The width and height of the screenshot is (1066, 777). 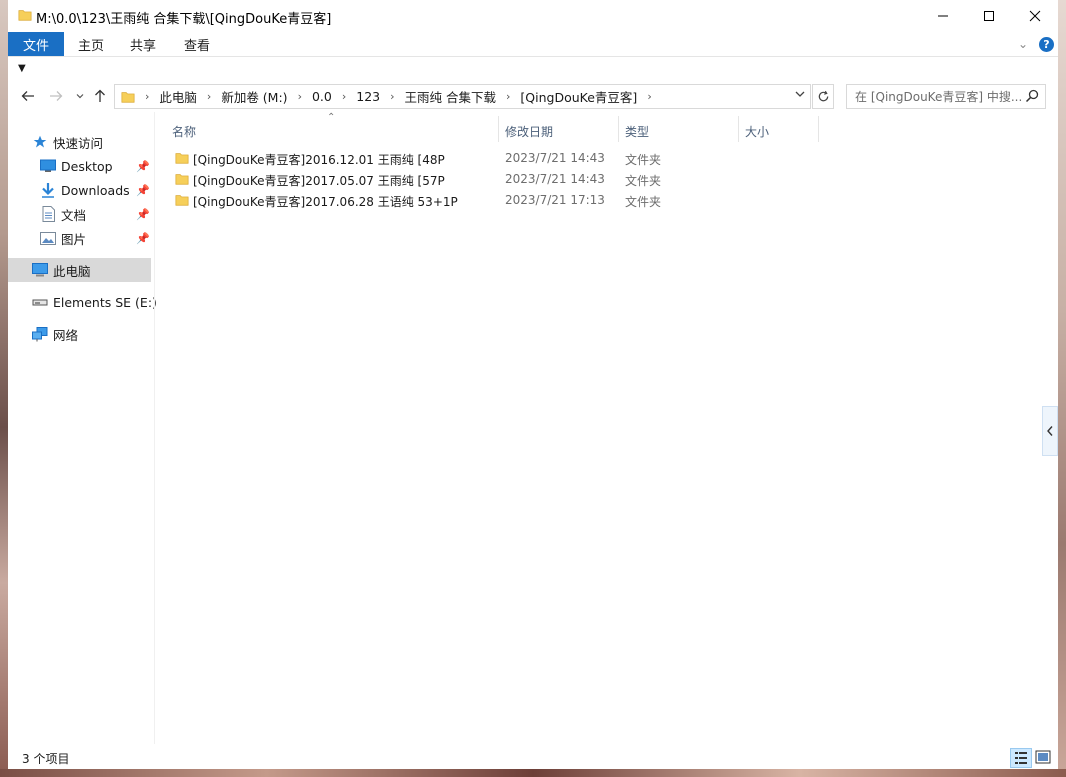 What do you see at coordinates (1046, 44) in the screenshot?
I see `help-icon: ?` at bounding box center [1046, 44].